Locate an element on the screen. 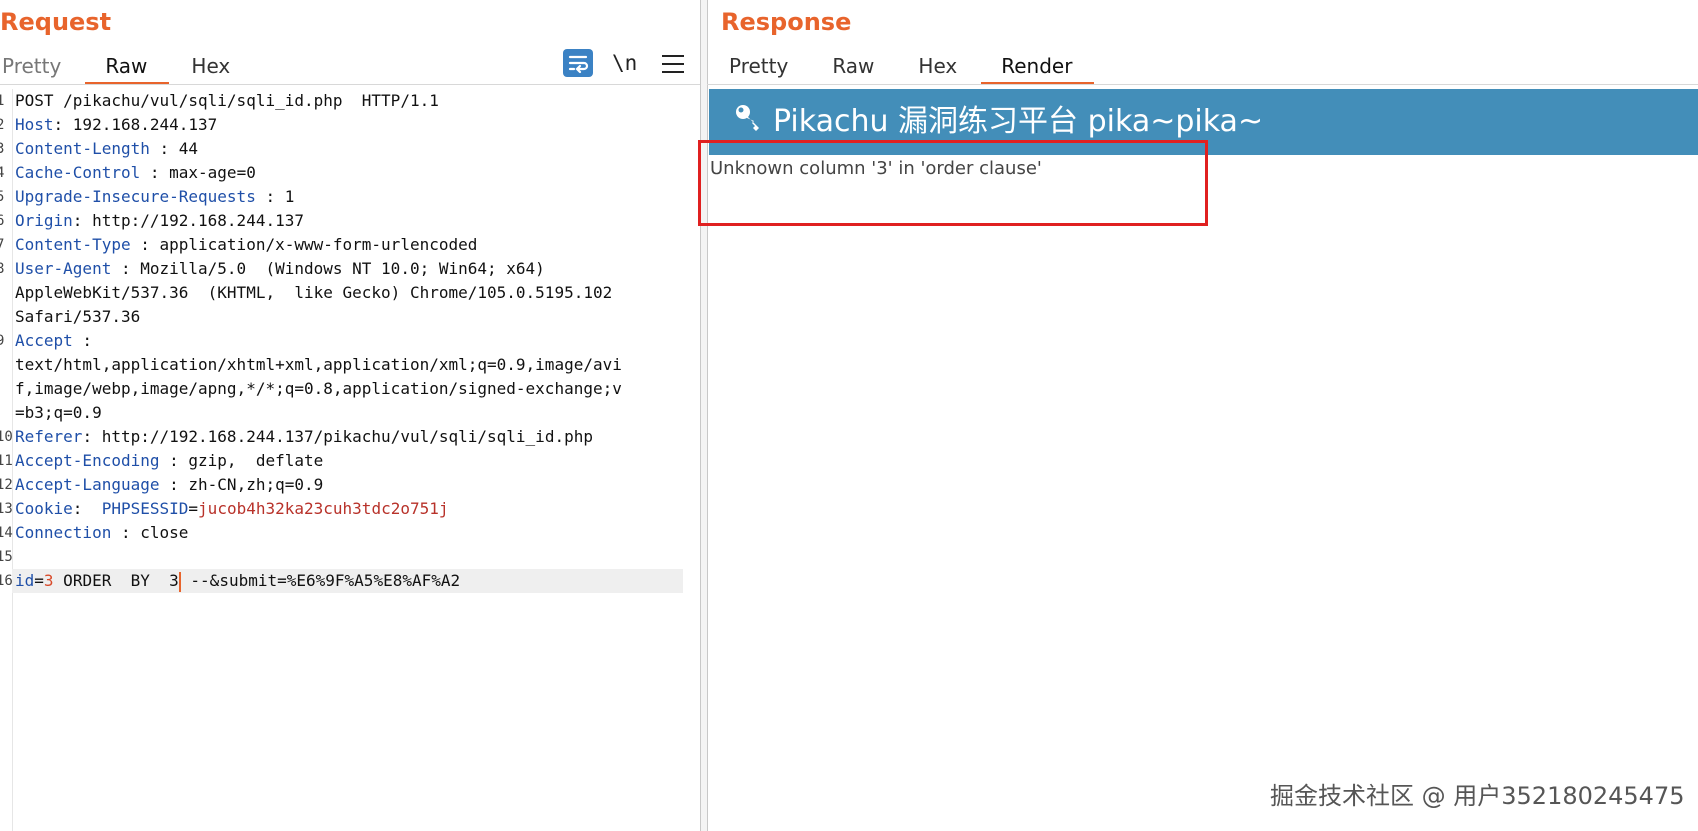 This screenshot has height=831, width=1698. editor-line: 14 Connection : close is located at coordinates (345, 533).